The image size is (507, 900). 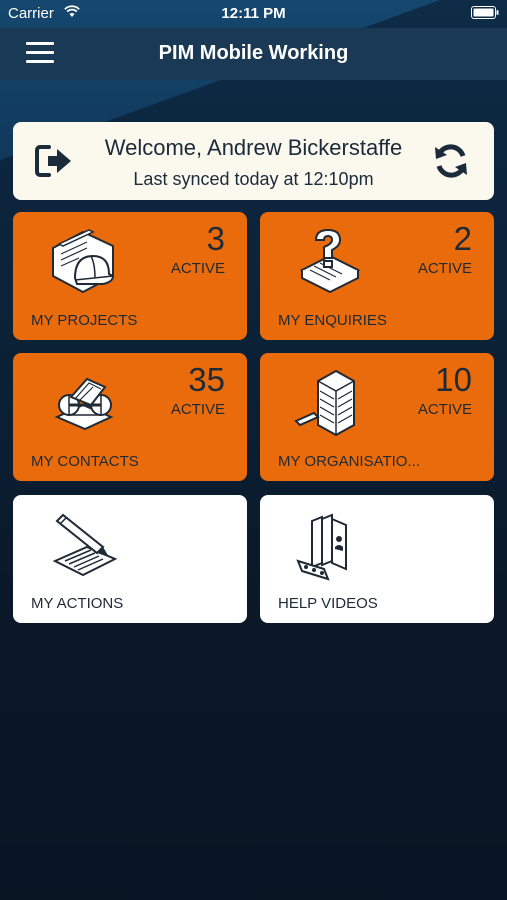 I want to click on question-mark-icon, so click(x=330, y=261).